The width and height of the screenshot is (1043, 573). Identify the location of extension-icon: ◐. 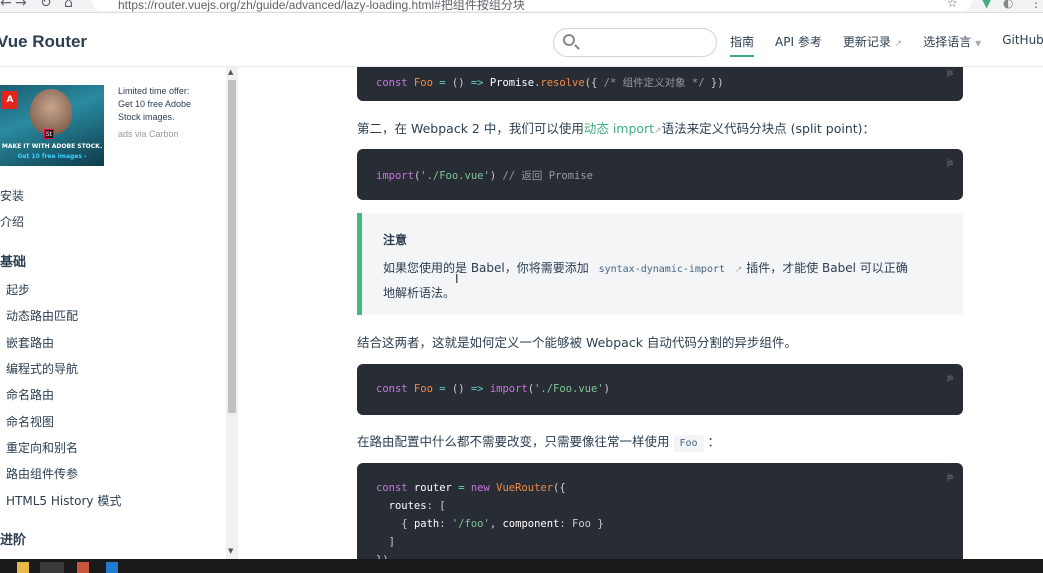
(1008, 5).